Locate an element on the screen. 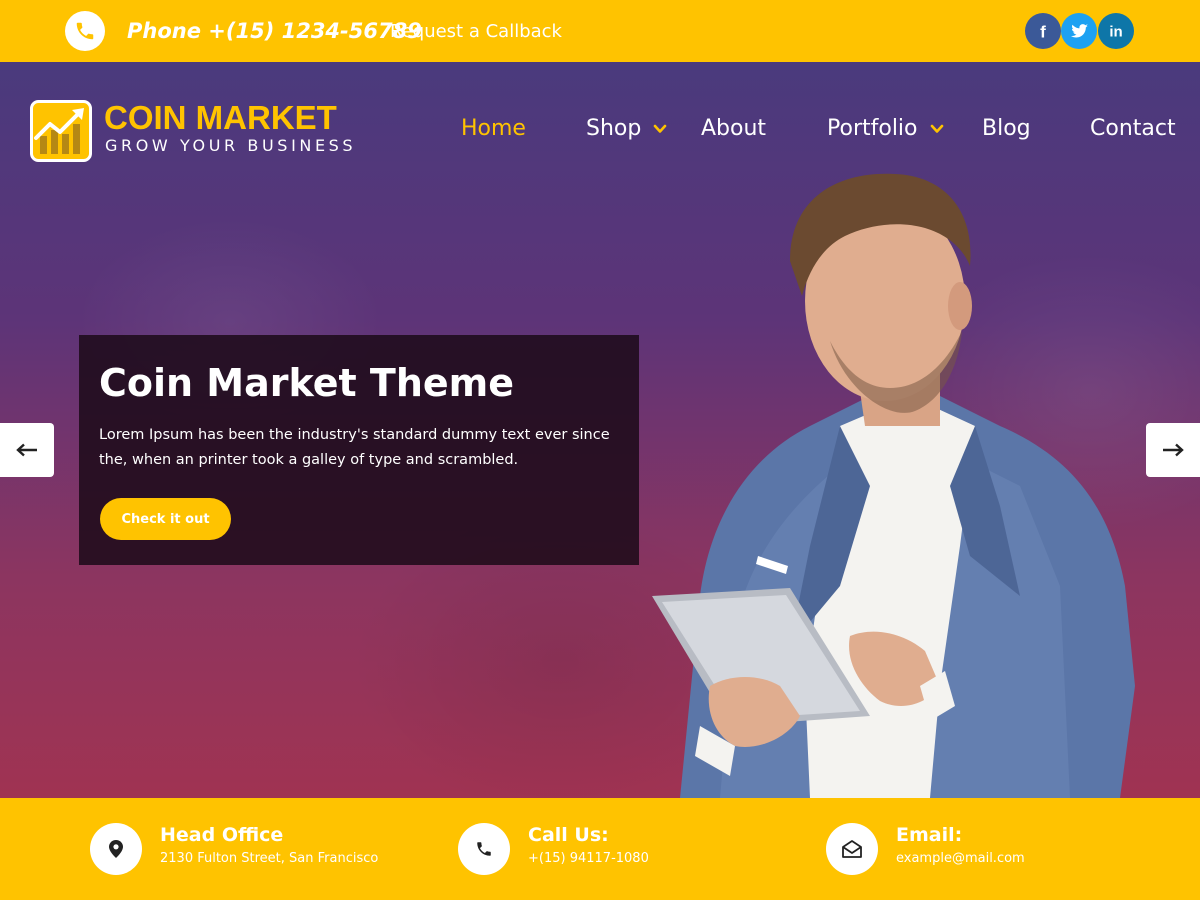 The height and width of the screenshot is (900, 1200). linkedin-icon: in is located at coordinates (1116, 31).